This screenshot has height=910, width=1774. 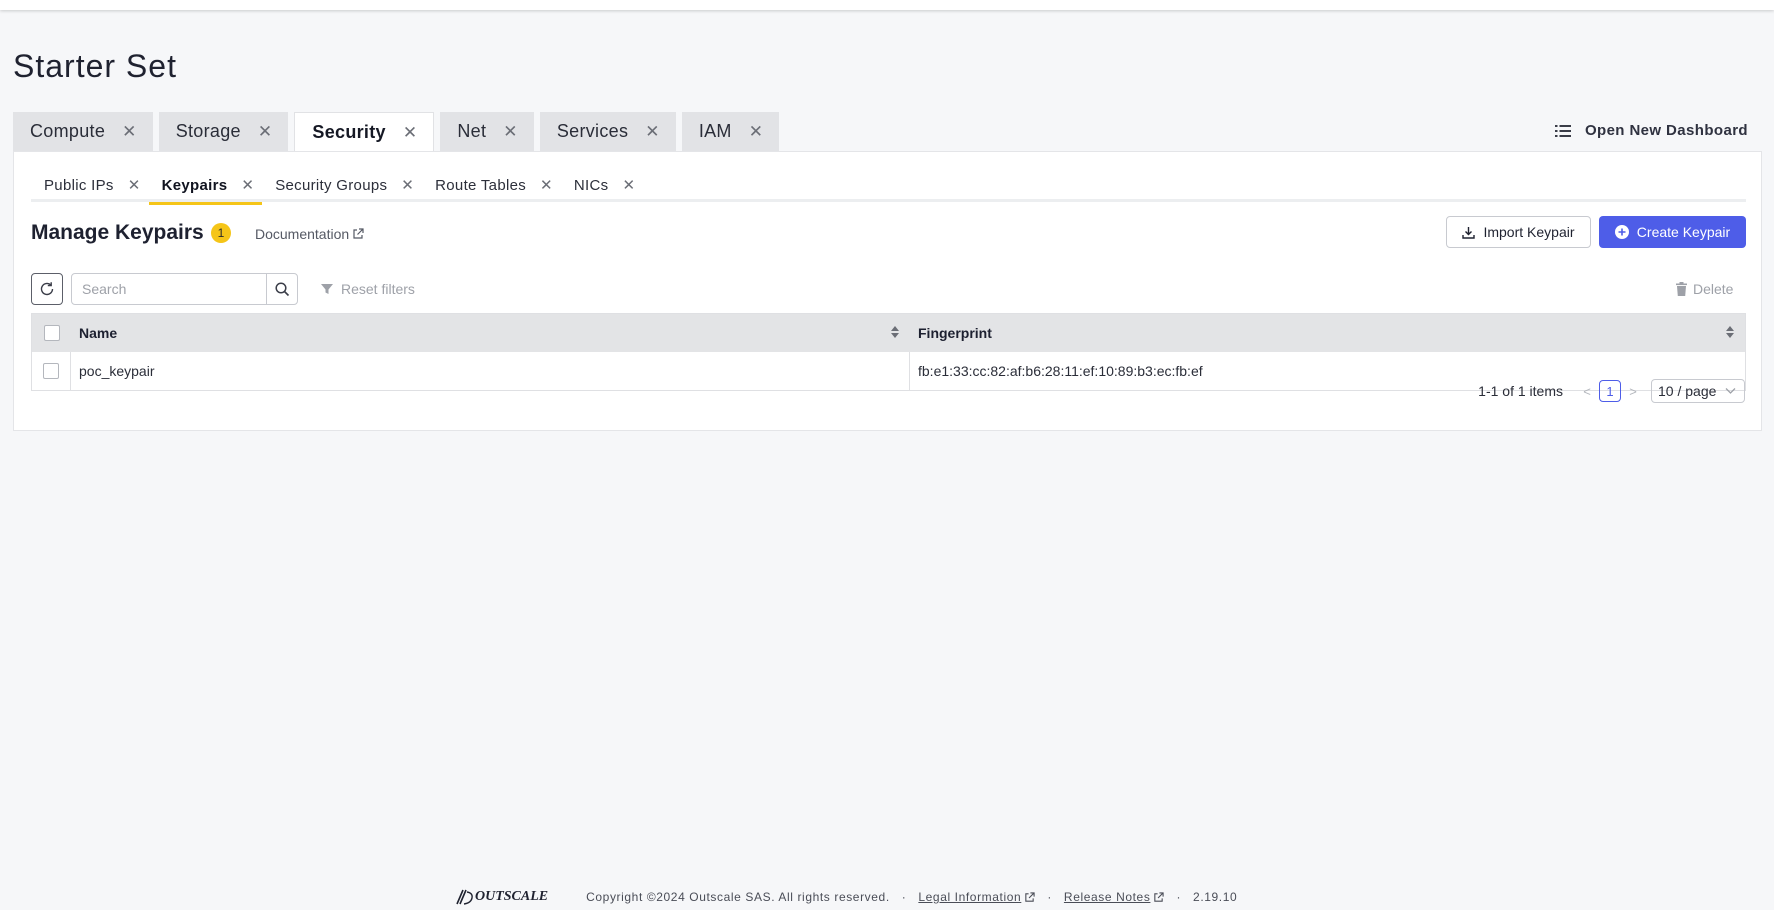 I want to click on subtab-label: Public IPs, so click(x=79, y=185).